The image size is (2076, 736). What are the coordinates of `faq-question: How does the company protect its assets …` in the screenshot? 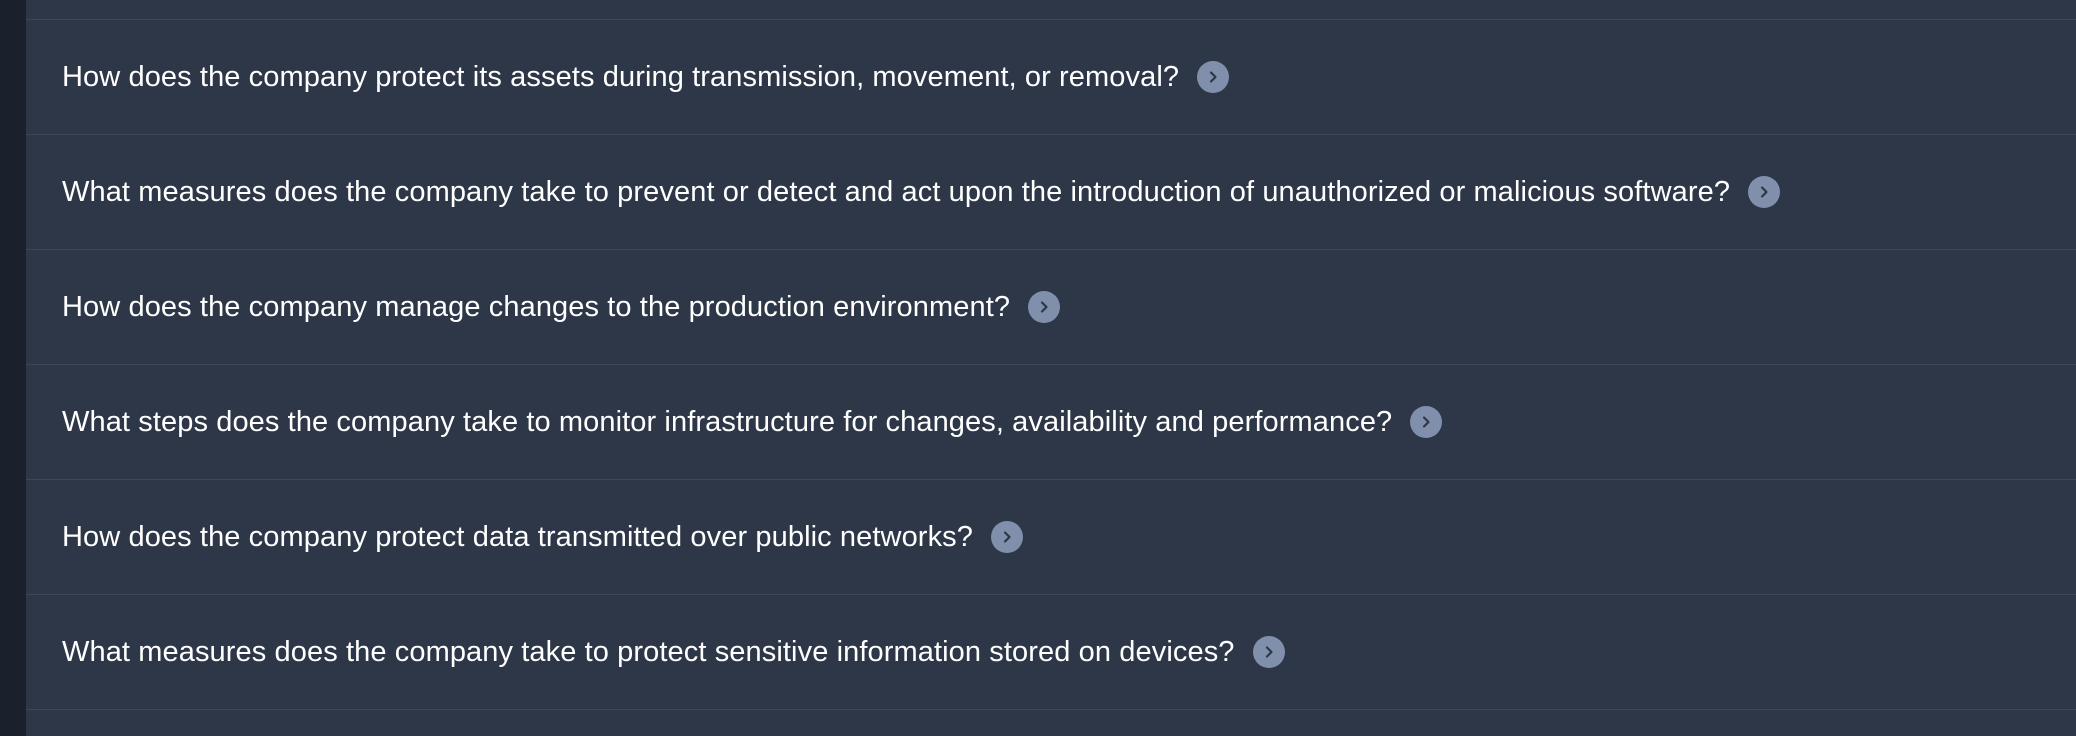 It's located at (620, 77).